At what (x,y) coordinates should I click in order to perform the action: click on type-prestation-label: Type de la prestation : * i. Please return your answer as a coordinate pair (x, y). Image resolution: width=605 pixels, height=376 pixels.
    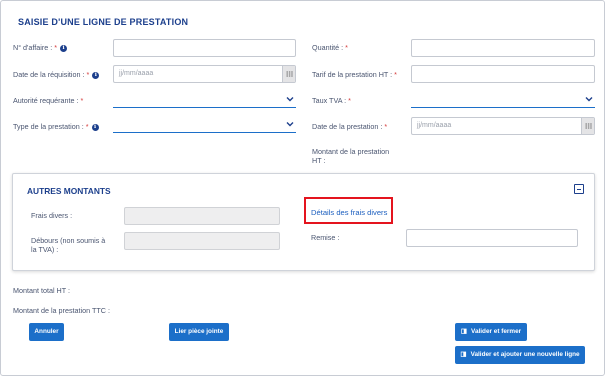
    Looking at the image, I should click on (56, 126).